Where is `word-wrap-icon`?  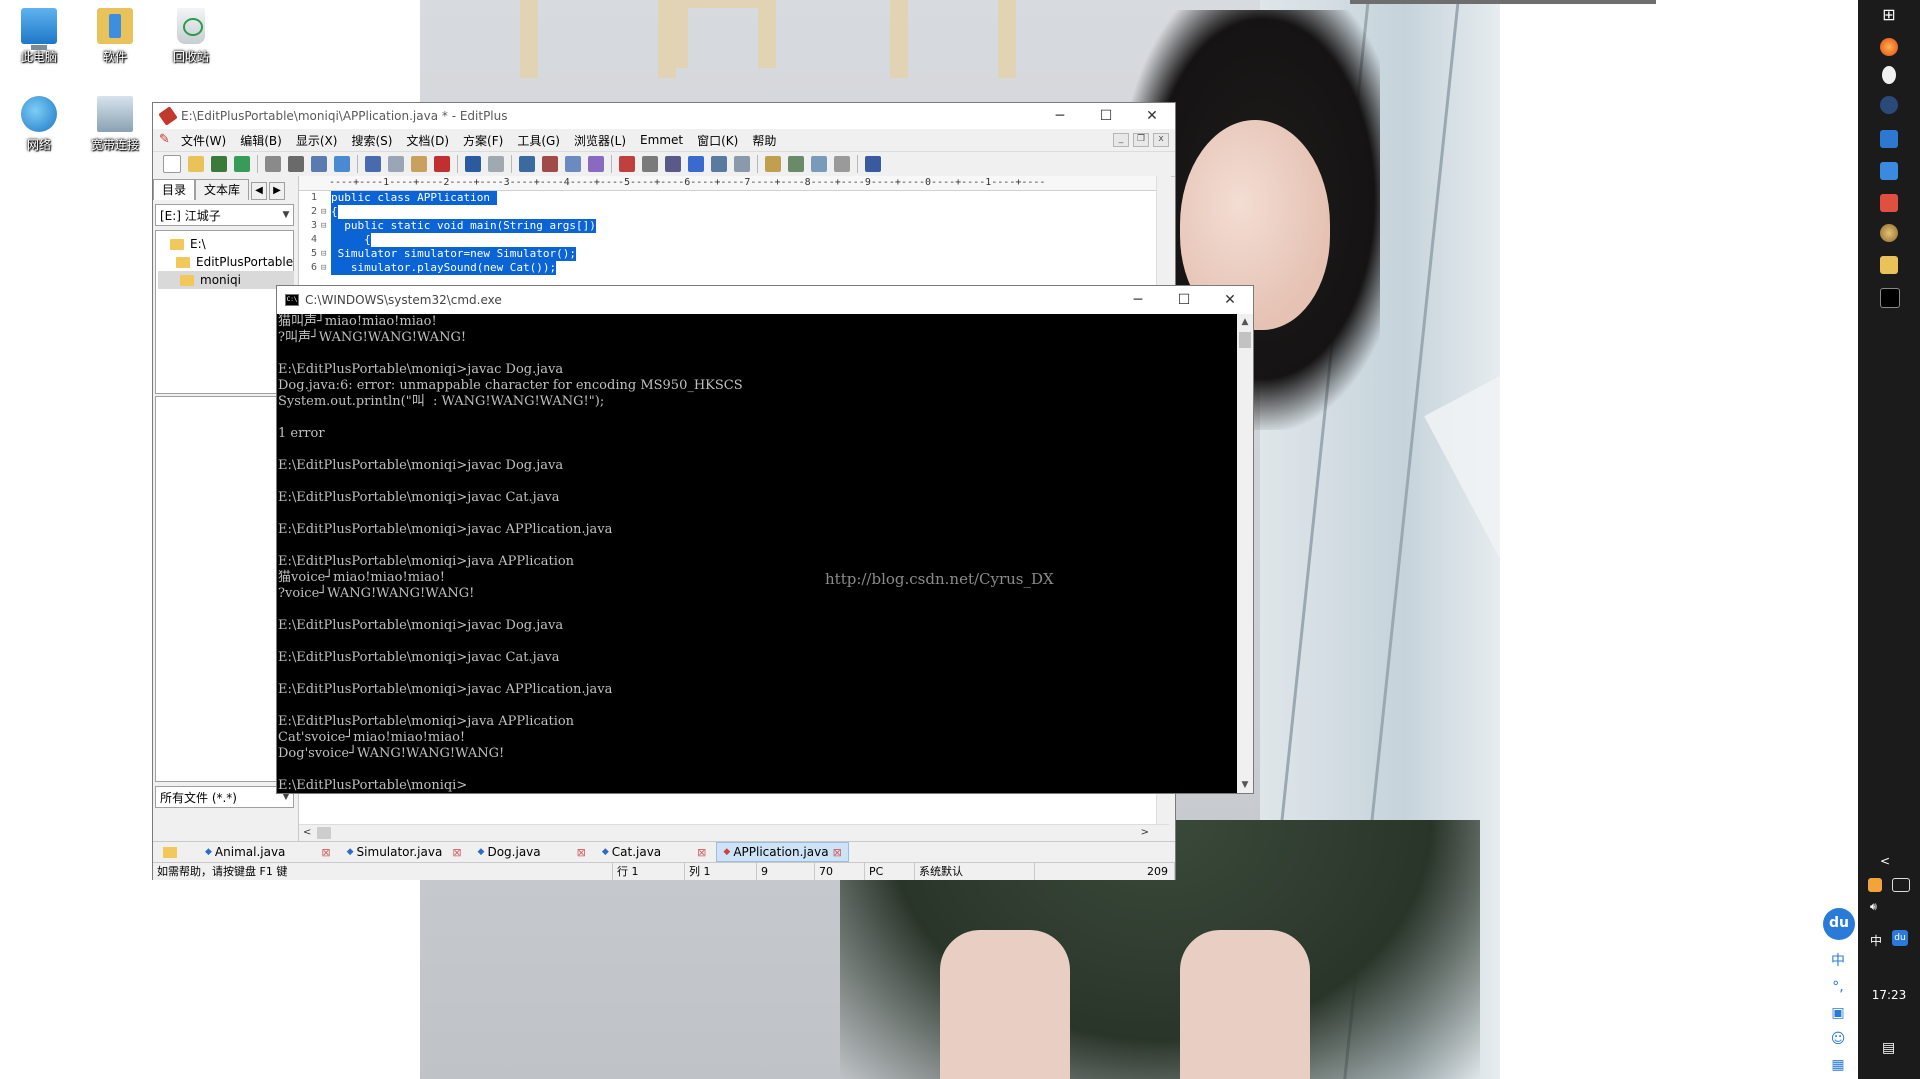 word-wrap-icon is located at coordinates (673, 164).